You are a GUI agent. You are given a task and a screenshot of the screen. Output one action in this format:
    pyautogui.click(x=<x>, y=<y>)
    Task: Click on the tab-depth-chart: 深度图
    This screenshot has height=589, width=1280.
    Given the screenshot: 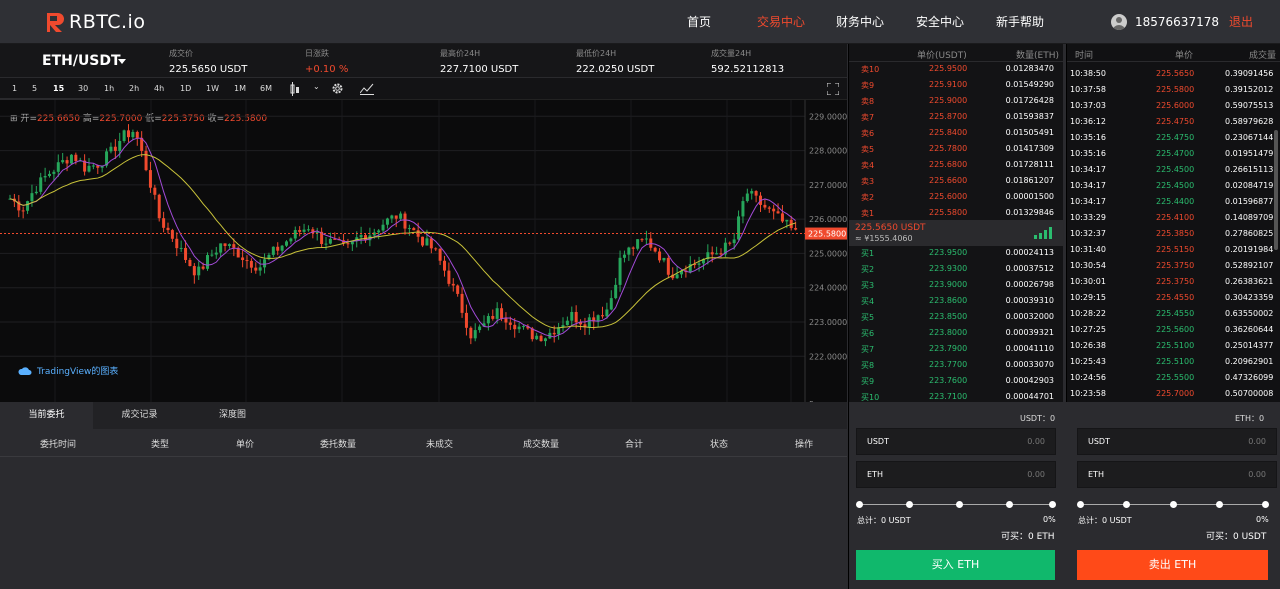 What is the action you would take?
    pyautogui.click(x=232, y=415)
    